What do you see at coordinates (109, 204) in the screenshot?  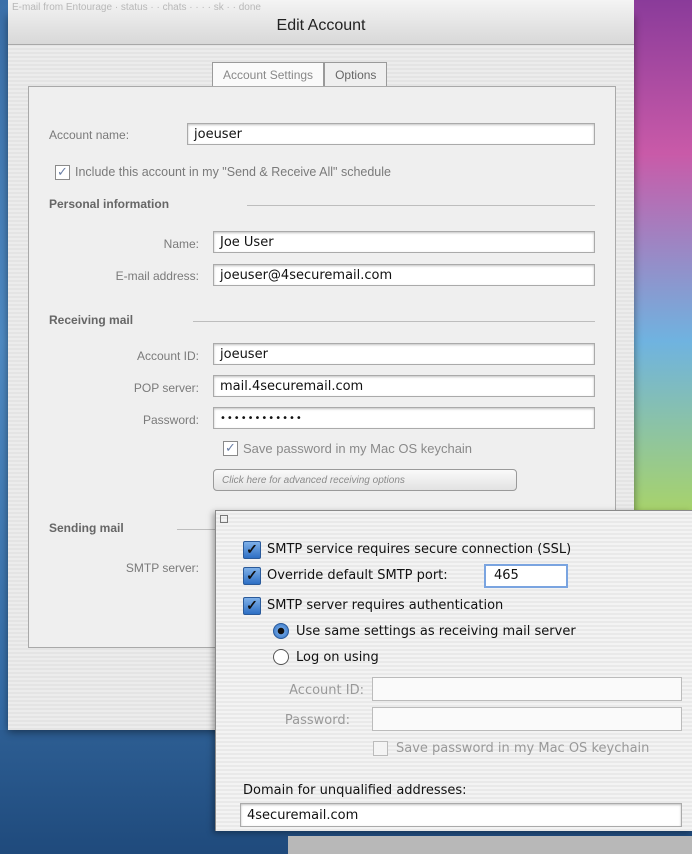 I see `personal-info-heading: Personal information` at bounding box center [109, 204].